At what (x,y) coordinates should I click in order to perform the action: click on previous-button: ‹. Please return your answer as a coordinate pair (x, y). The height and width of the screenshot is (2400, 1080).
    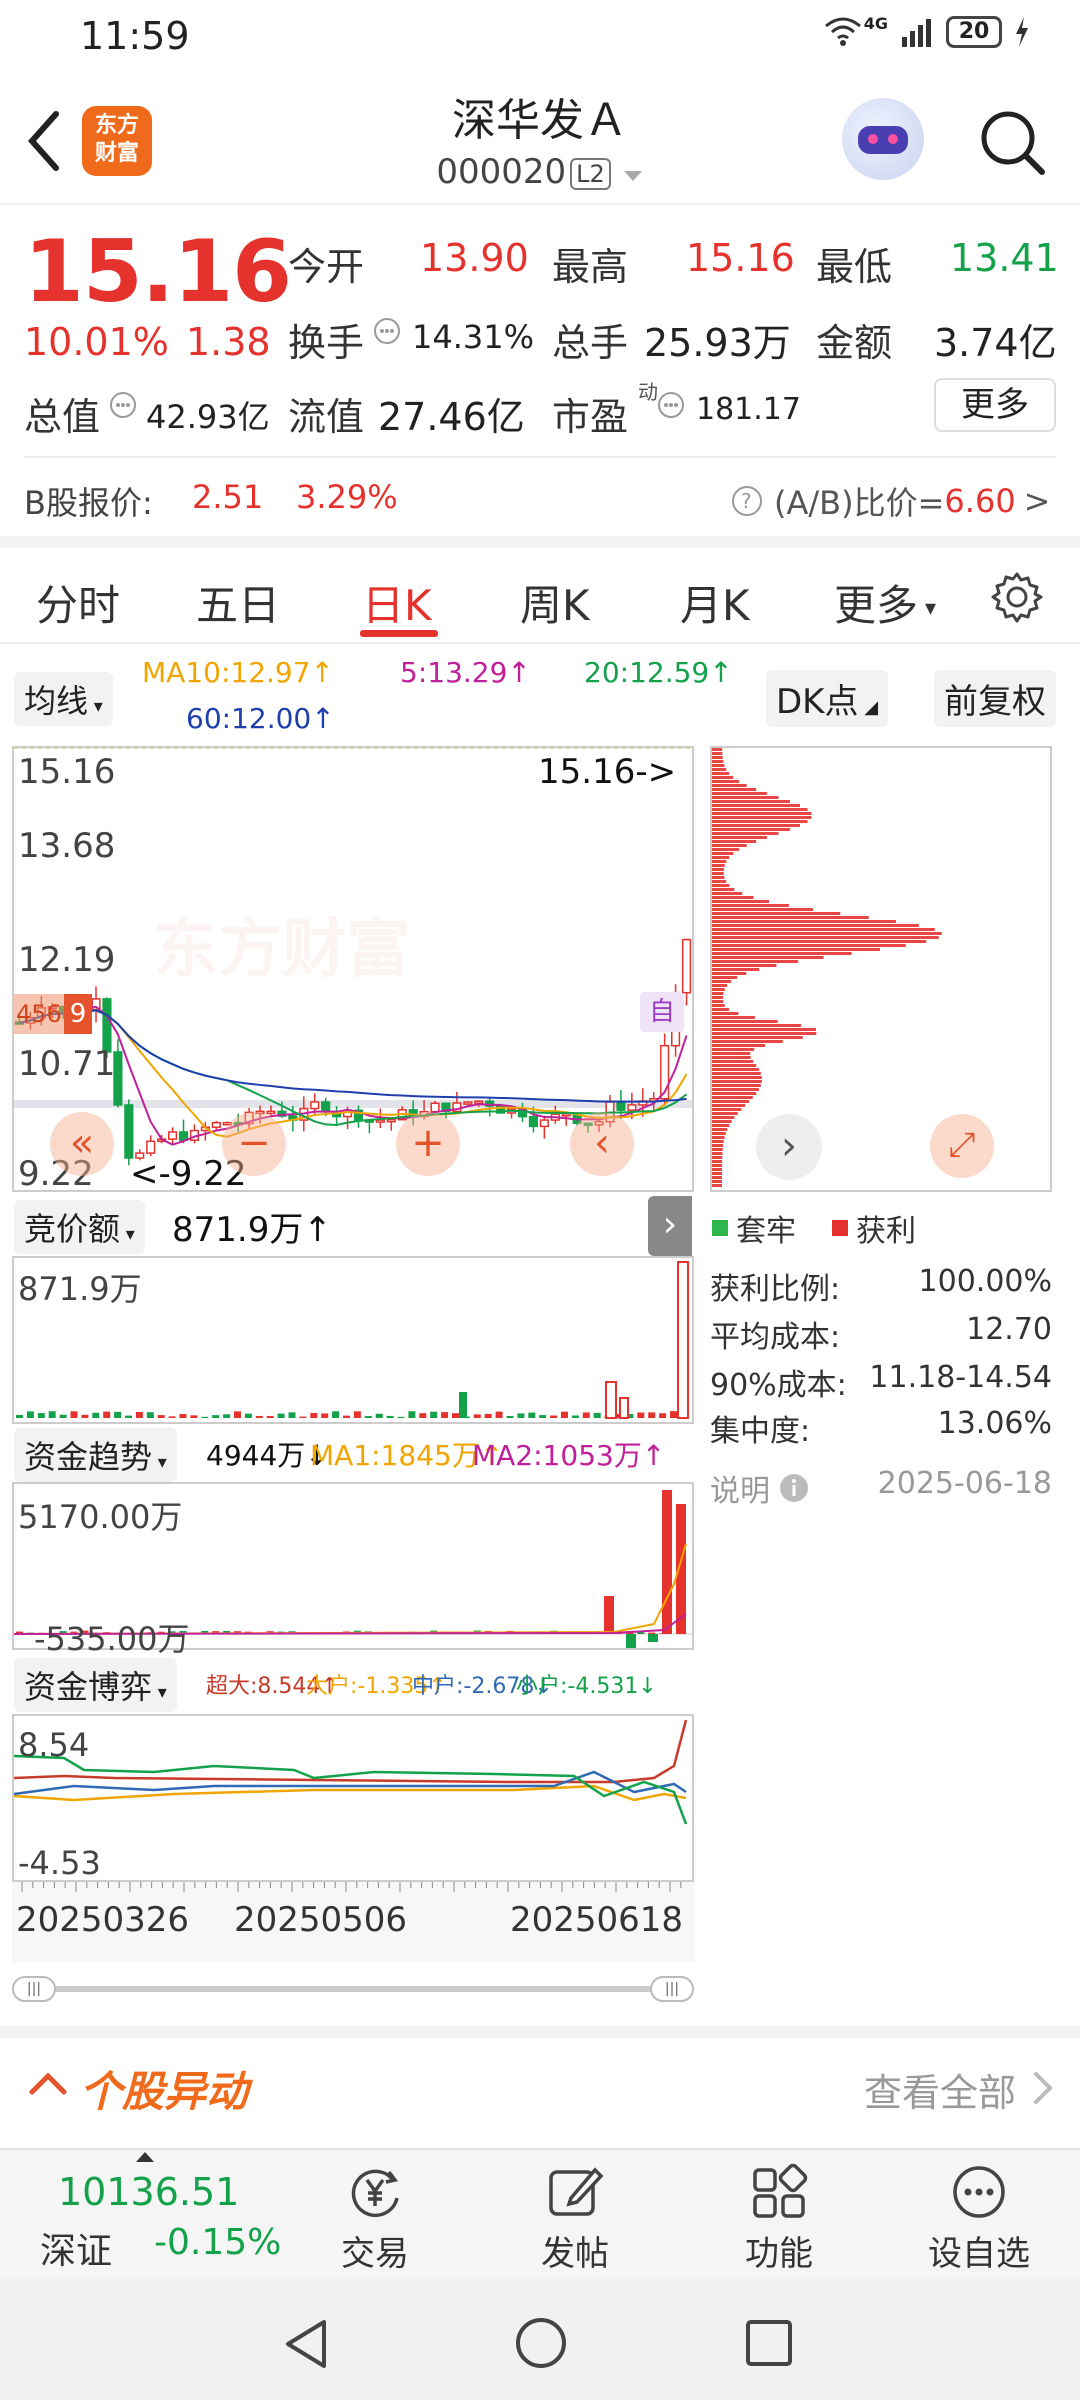
    Looking at the image, I should click on (602, 1144).